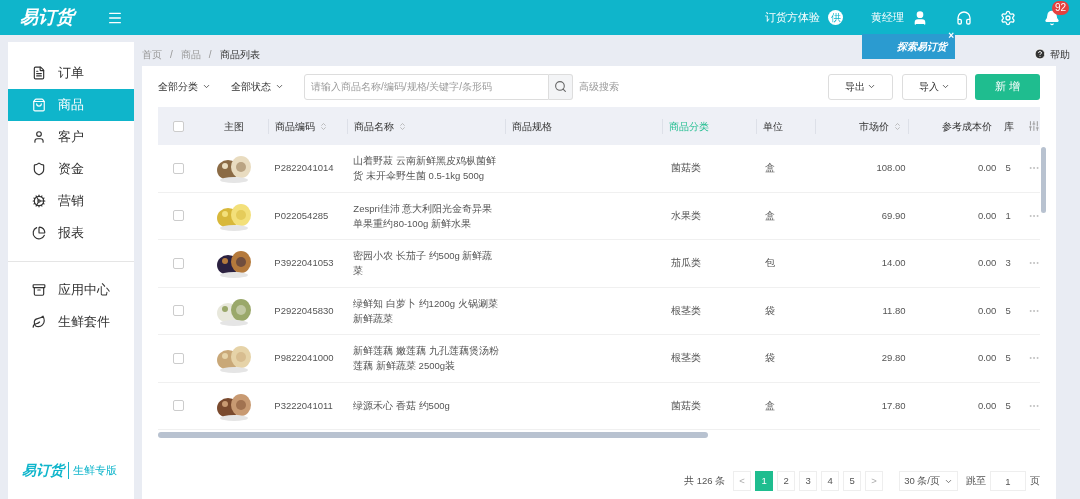  I want to click on person-icon, so click(39, 137).